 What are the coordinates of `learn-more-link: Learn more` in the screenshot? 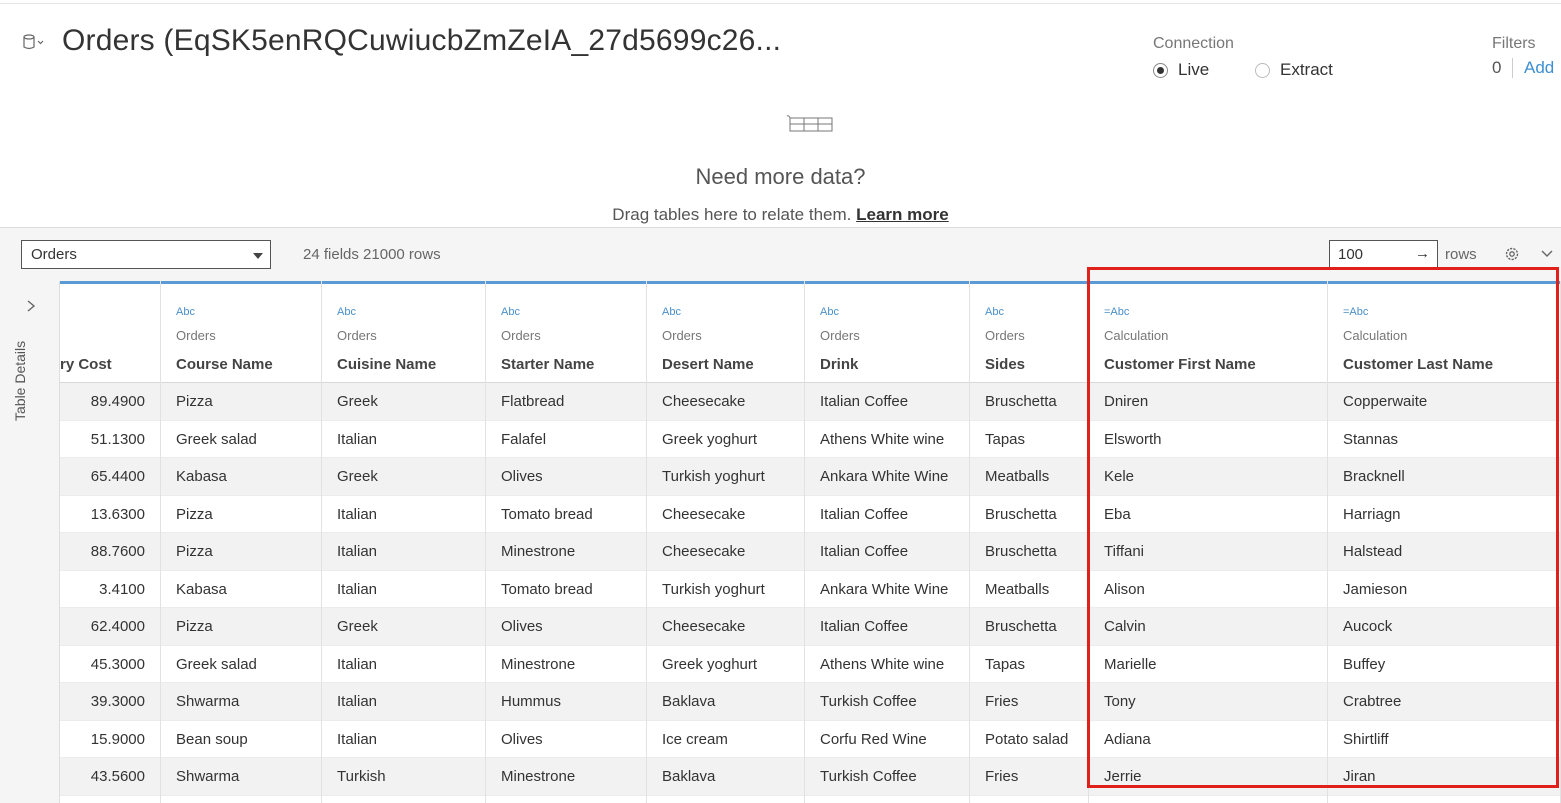 It's located at (902, 214).